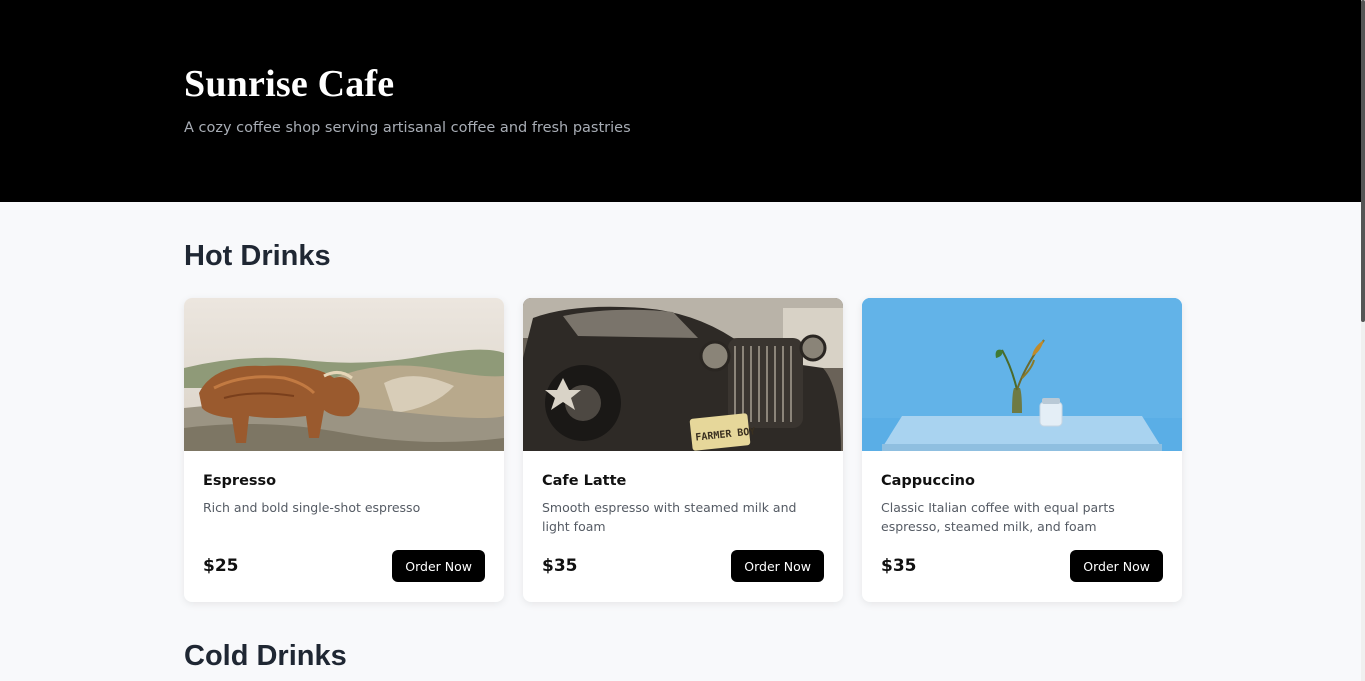  I want to click on section-title-cold-drinks: Cold Drinks, so click(265, 656).